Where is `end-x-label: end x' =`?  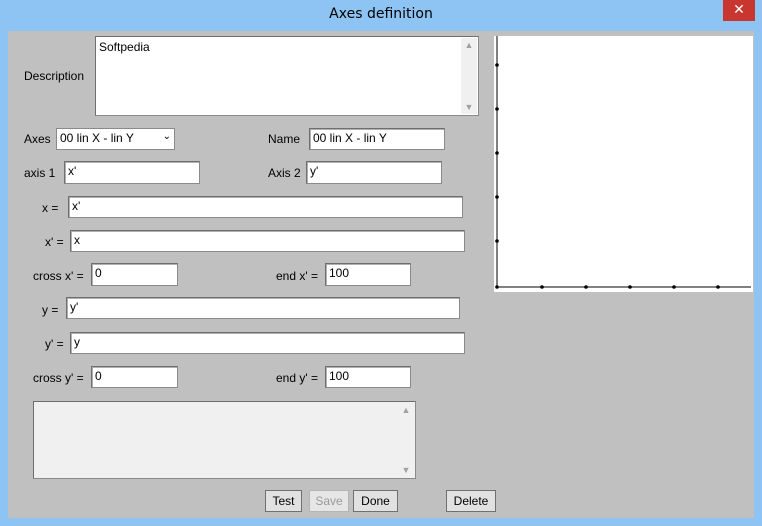 end-x-label: end x' = is located at coordinates (297, 276).